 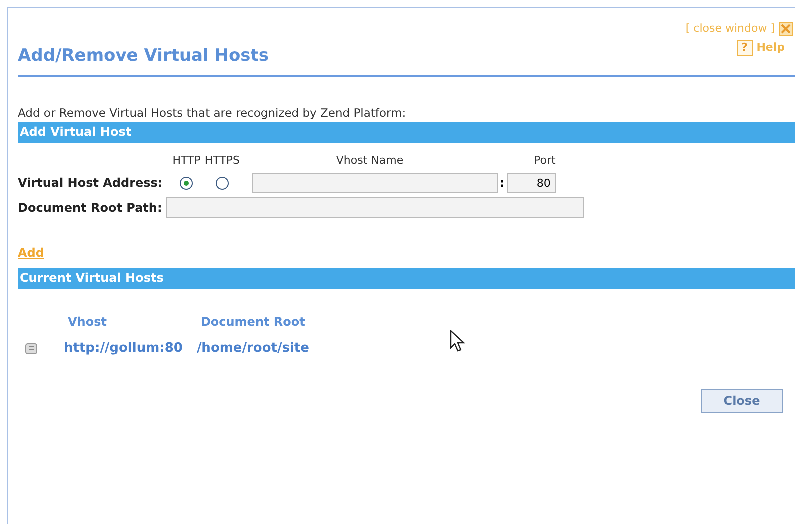 I want to click on close-icon, so click(x=786, y=29).